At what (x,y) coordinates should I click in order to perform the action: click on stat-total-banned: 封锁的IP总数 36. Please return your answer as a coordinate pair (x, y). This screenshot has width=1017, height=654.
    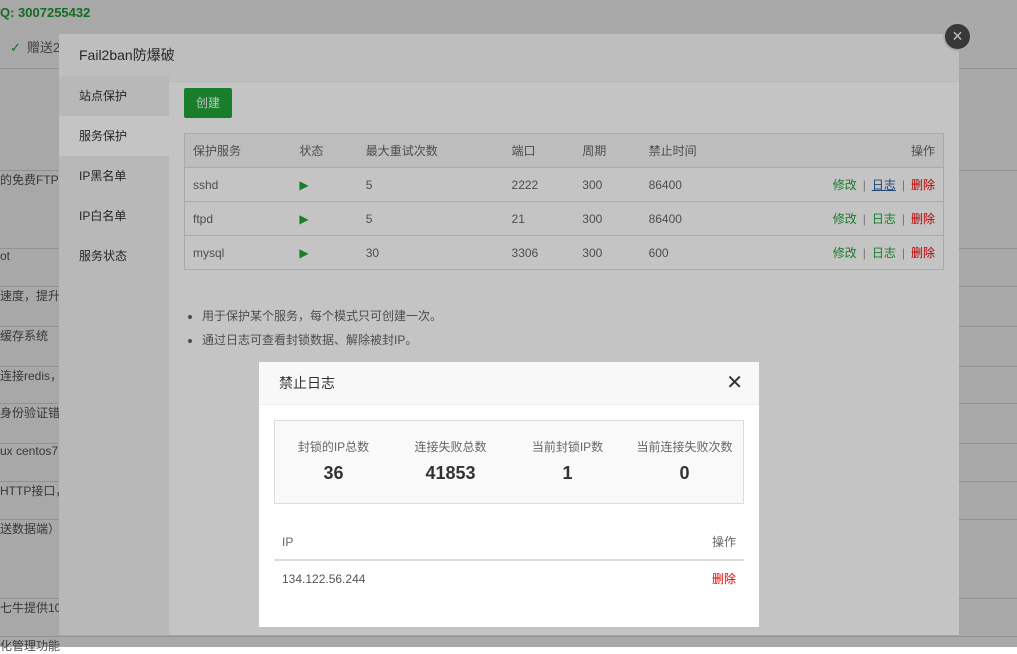
    Looking at the image, I should click on (333, 461).